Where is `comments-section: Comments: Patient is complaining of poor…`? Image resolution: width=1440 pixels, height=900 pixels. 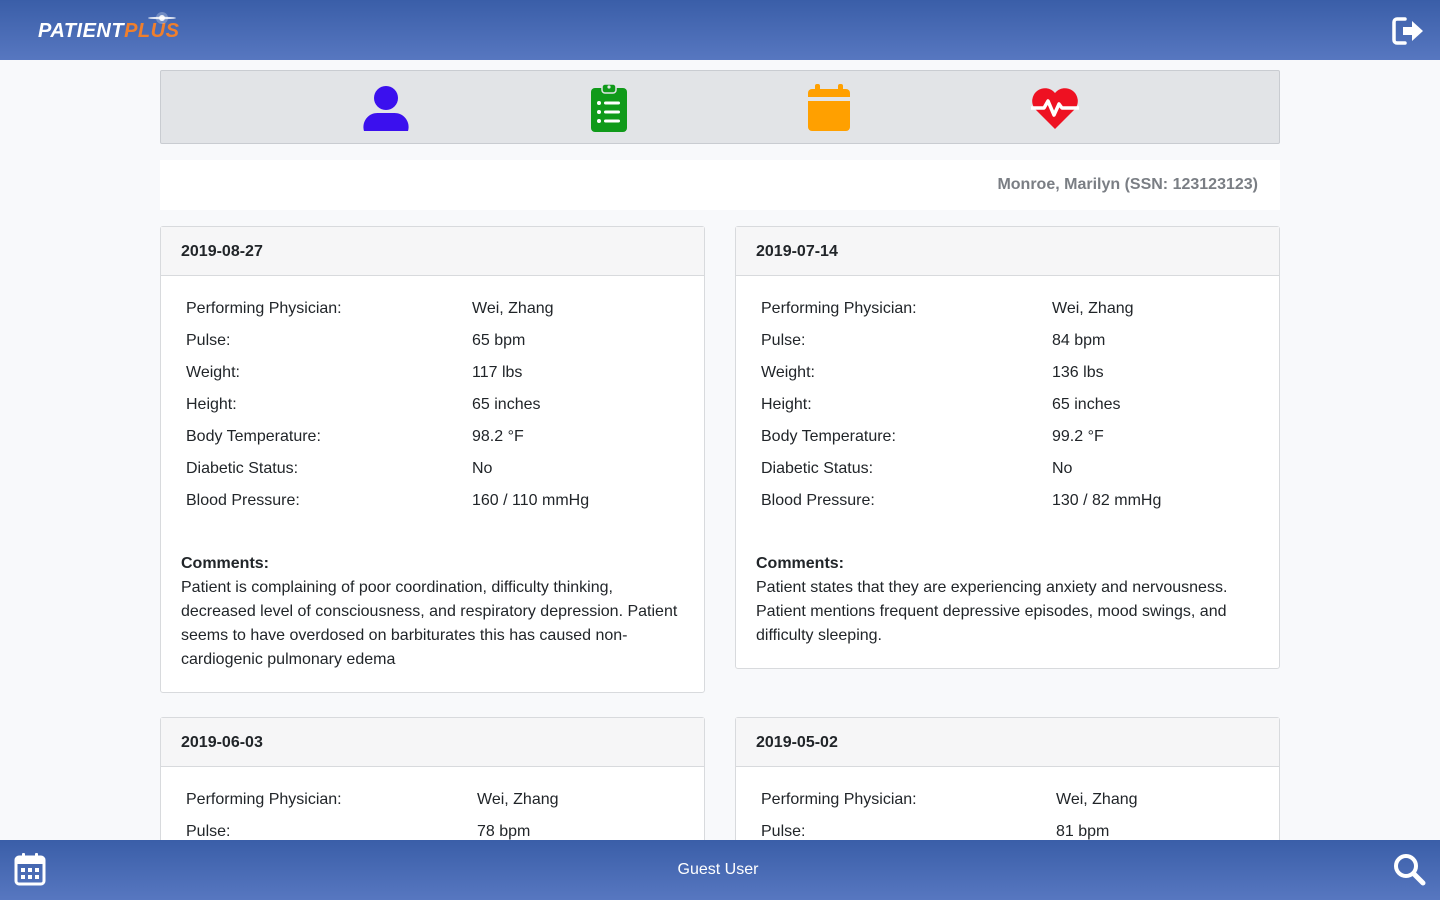 comments-section: Comments: Patient is complaining of poor… is located at coordinates (432, 612).